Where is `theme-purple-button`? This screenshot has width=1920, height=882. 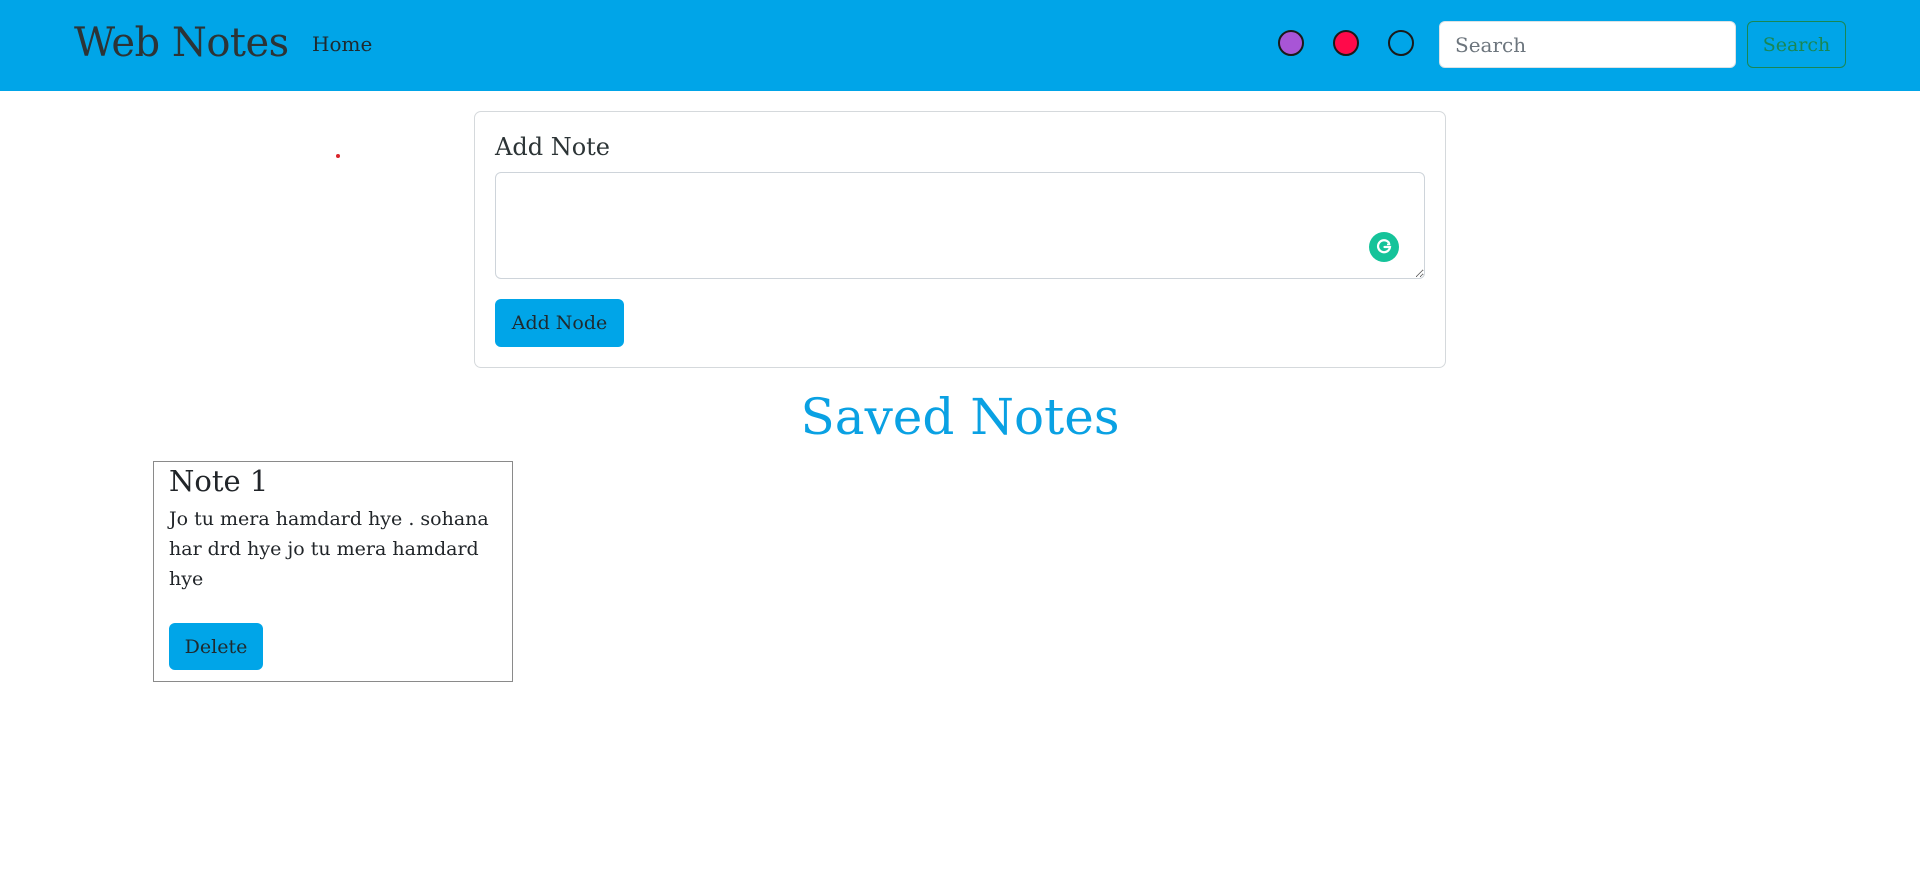 theme-purple-button is located at coordinates (1291, 43).